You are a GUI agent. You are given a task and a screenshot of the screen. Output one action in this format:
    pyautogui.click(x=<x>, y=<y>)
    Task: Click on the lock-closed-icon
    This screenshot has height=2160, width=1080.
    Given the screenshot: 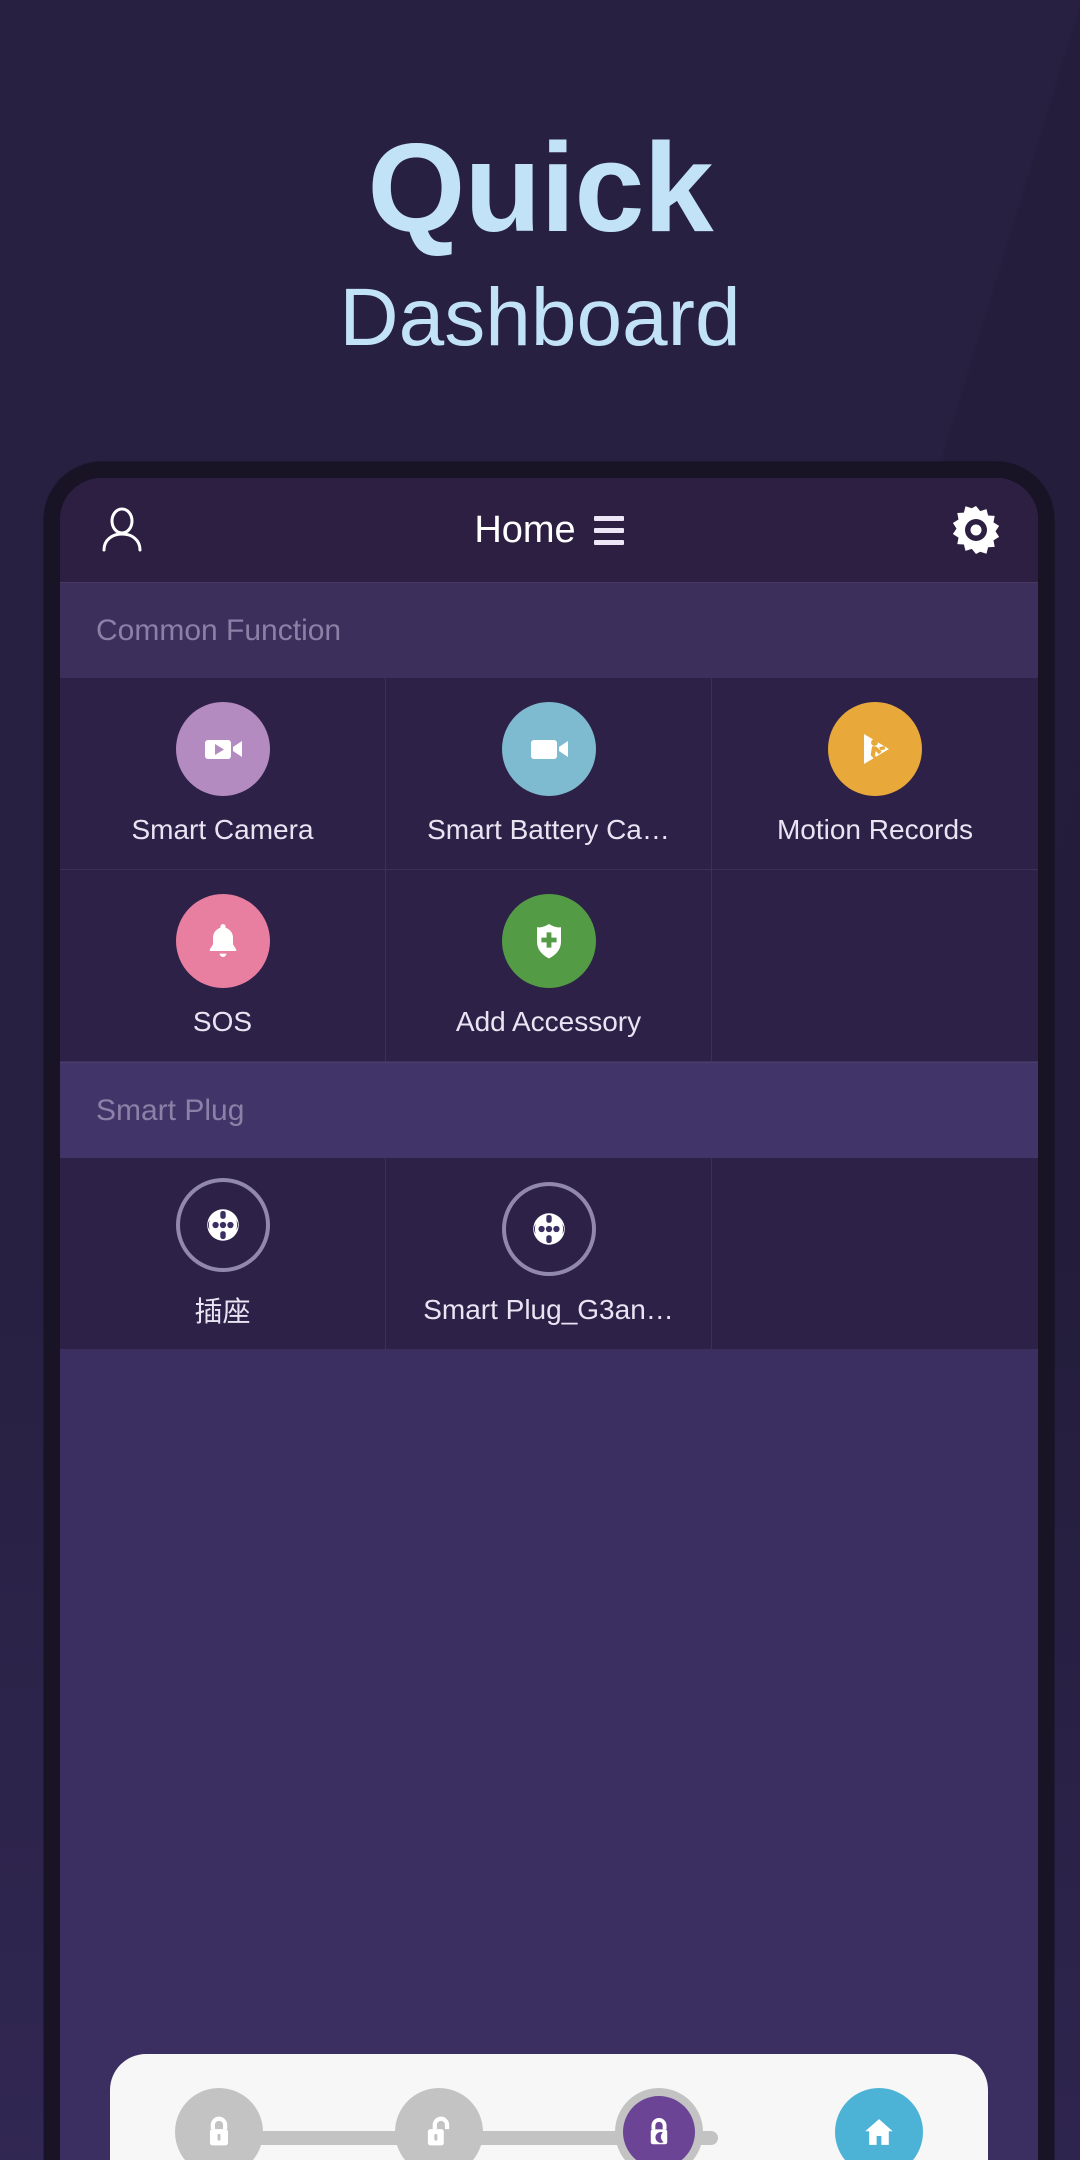 What is the action you would take?
    pyautogui.click(x=219, y=2124)
    